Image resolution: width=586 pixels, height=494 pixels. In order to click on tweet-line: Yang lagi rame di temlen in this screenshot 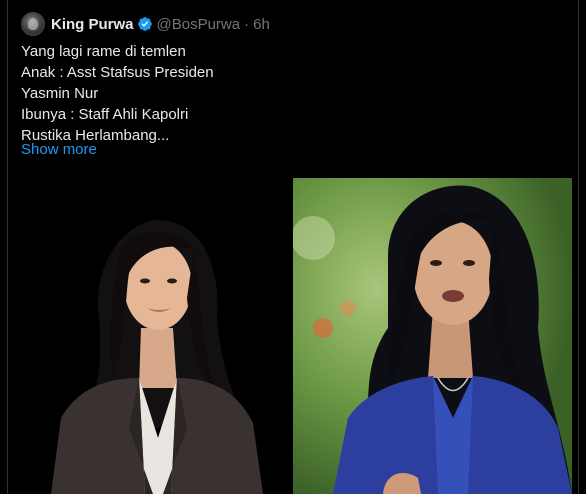, I will do `click(103, 51)`.